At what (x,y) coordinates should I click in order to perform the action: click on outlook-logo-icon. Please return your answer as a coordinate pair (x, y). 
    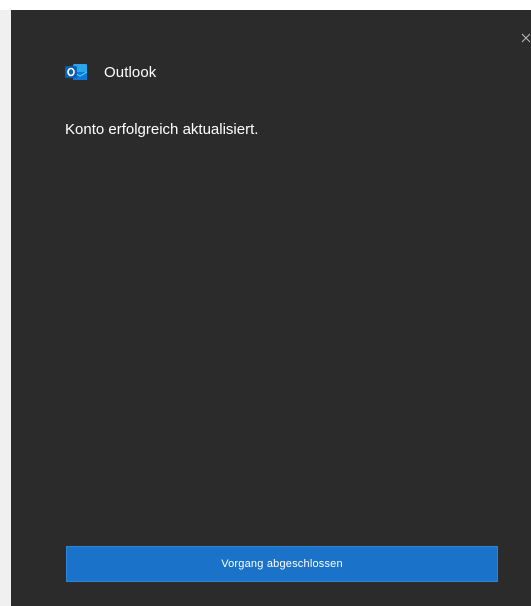
    Looking at the image, I should click on (76, 72).